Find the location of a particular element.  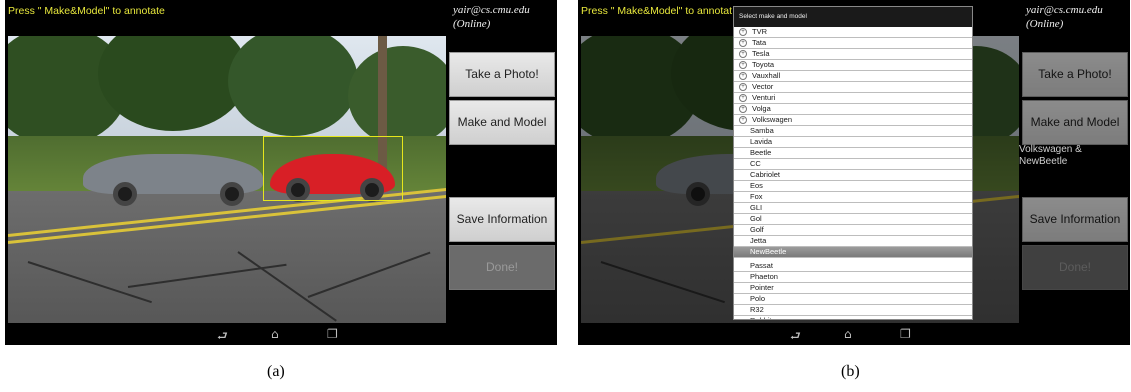

brand-list-item: + Volga is located at coordinates (853, 109).